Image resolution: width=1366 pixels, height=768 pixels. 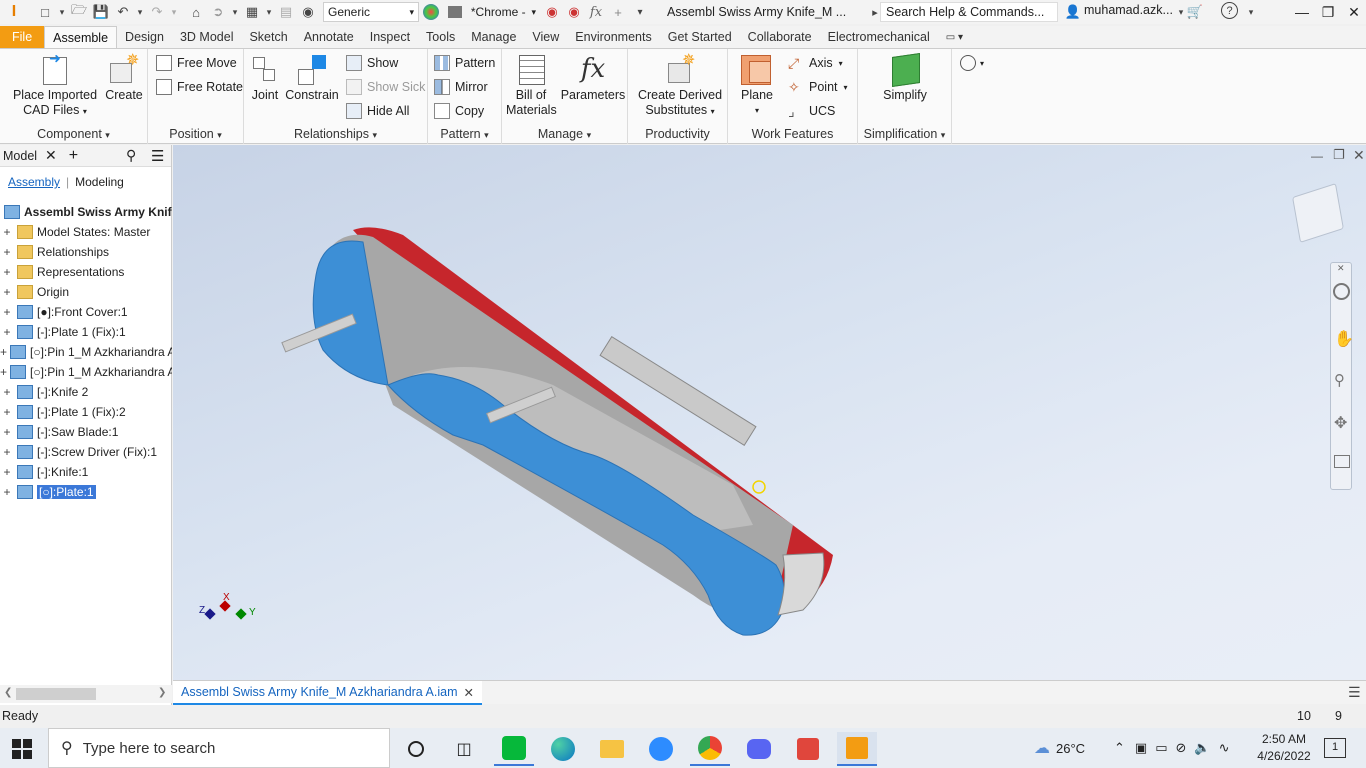 I want to click on hide-all-button: Hide All, so click(x=377, y=111).